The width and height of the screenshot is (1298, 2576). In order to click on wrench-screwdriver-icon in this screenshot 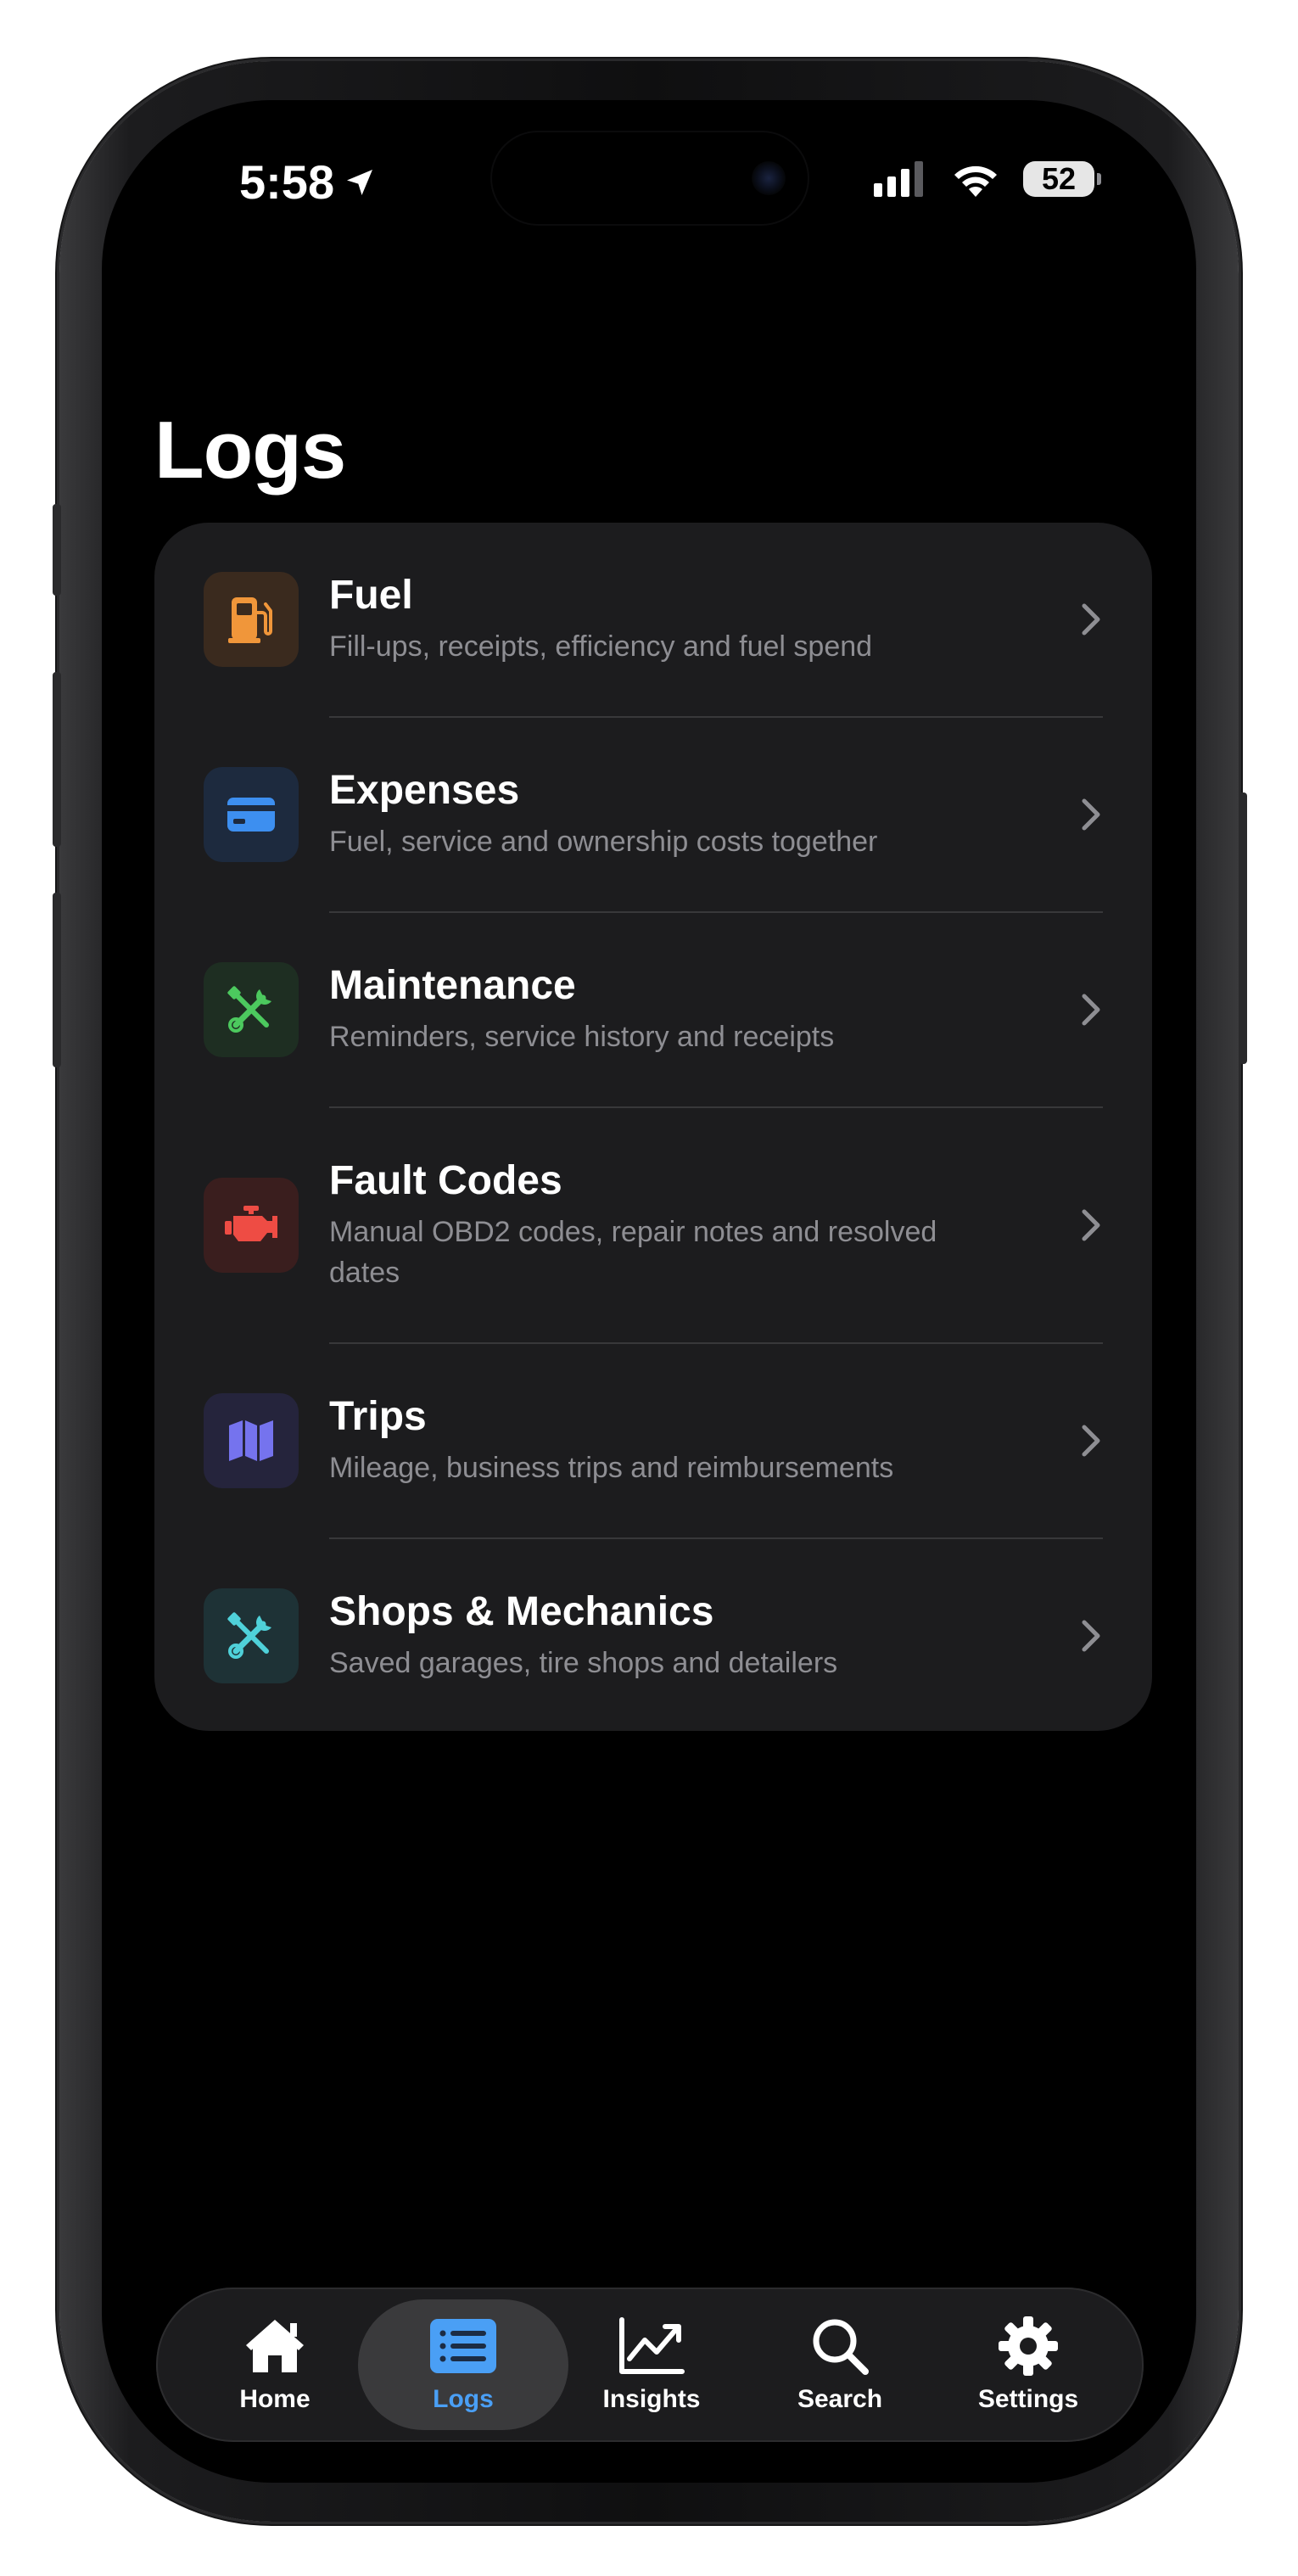, I will do `click(249, 1009)`.